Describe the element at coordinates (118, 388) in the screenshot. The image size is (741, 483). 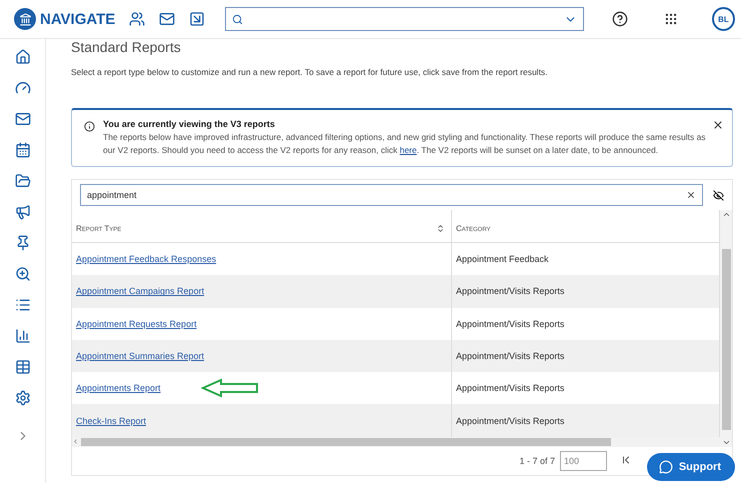
I see `report-link: Appointments Report` at that location.